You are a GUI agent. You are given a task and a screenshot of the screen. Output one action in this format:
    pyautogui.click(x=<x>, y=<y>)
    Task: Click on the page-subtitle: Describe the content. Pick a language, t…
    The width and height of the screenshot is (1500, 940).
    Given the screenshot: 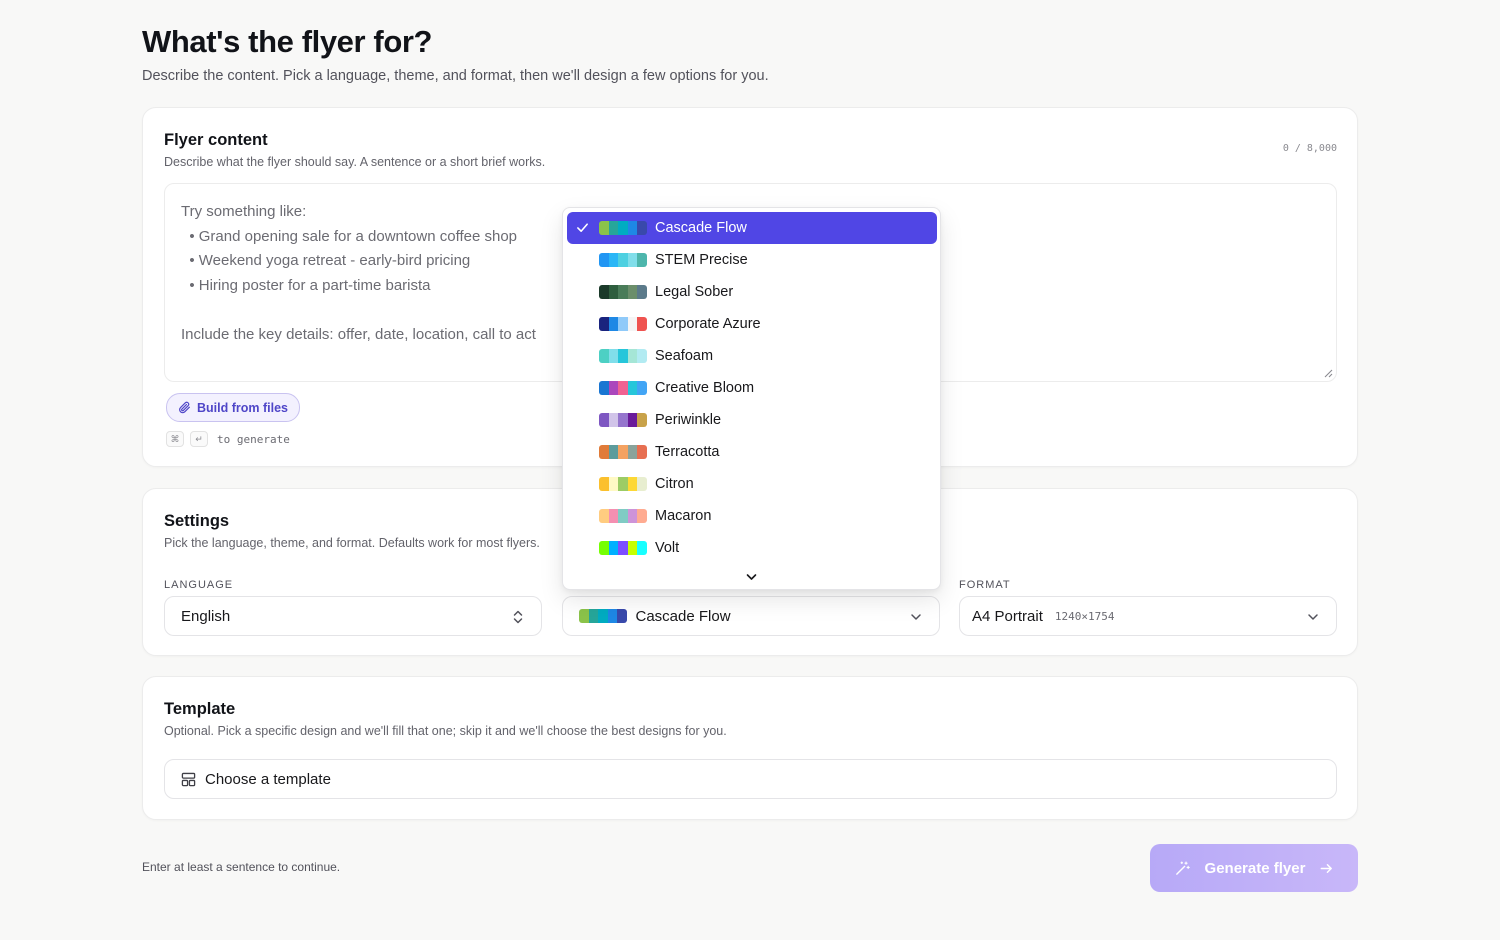 What is the action you would take?
    pyautogui.click(x=455, y=76)
    